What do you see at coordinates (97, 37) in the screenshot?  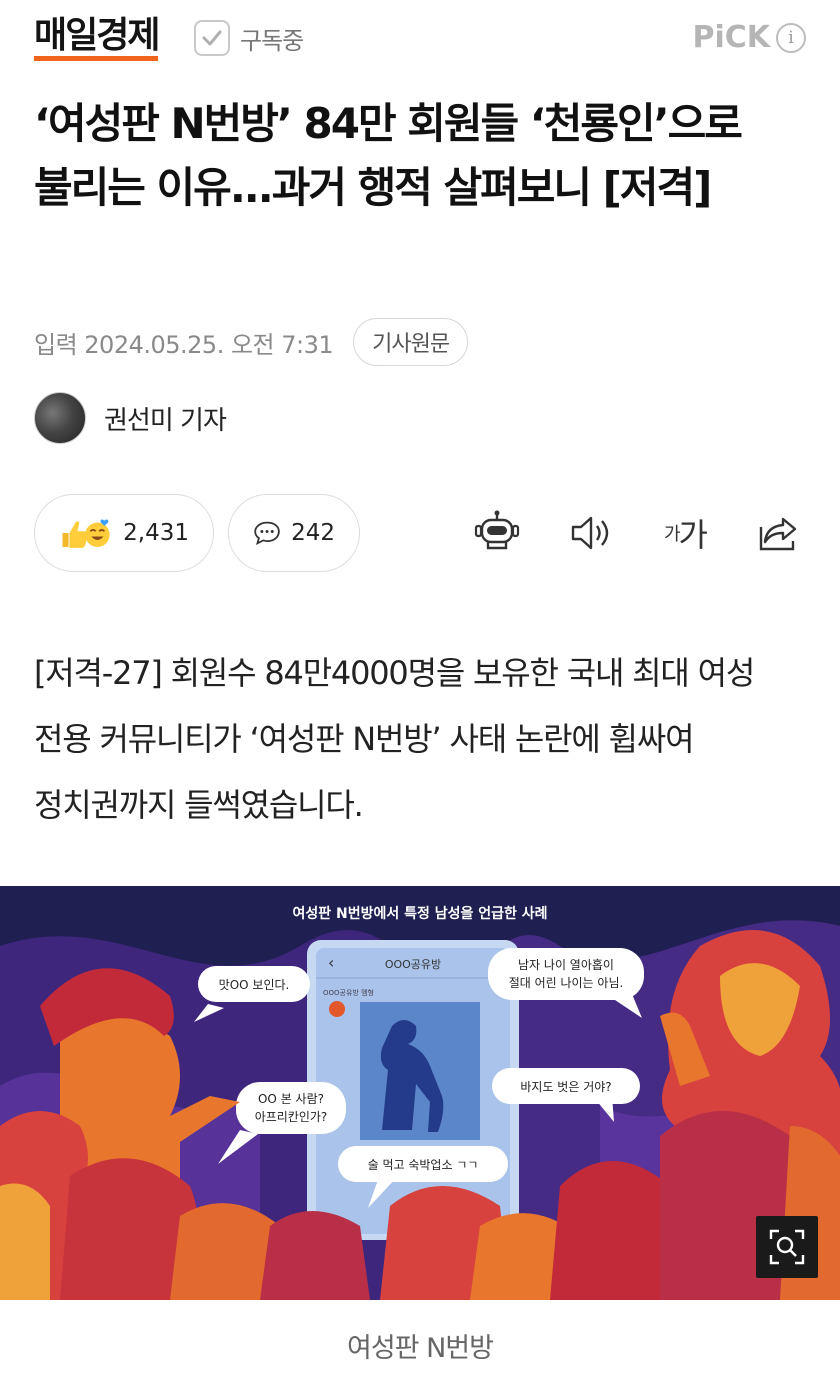 I see `brand-logo: 매일경제` at bounding box center [97, 37].